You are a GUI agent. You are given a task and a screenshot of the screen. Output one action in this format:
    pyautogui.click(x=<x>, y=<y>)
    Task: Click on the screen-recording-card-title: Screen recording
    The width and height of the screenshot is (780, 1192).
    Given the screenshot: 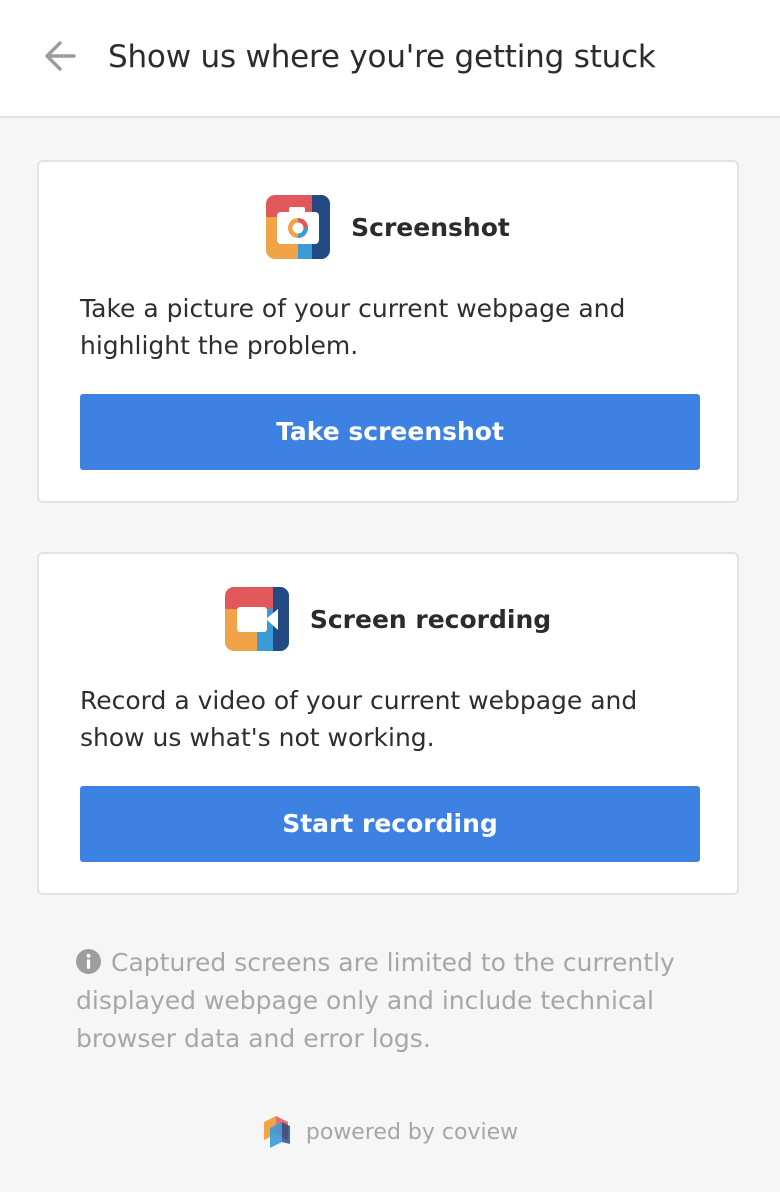 What is the action you would take?
    pyautogui.click(x=430, y=619)
    